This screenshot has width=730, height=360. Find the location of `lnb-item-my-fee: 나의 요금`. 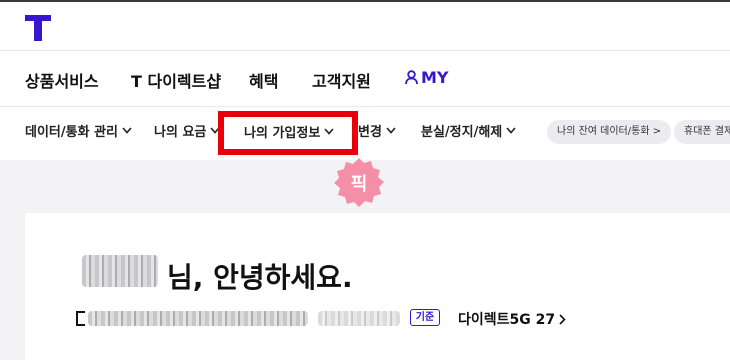

lnb-item-my-fee: 나의 요금 is located at coordinates (187, 130).